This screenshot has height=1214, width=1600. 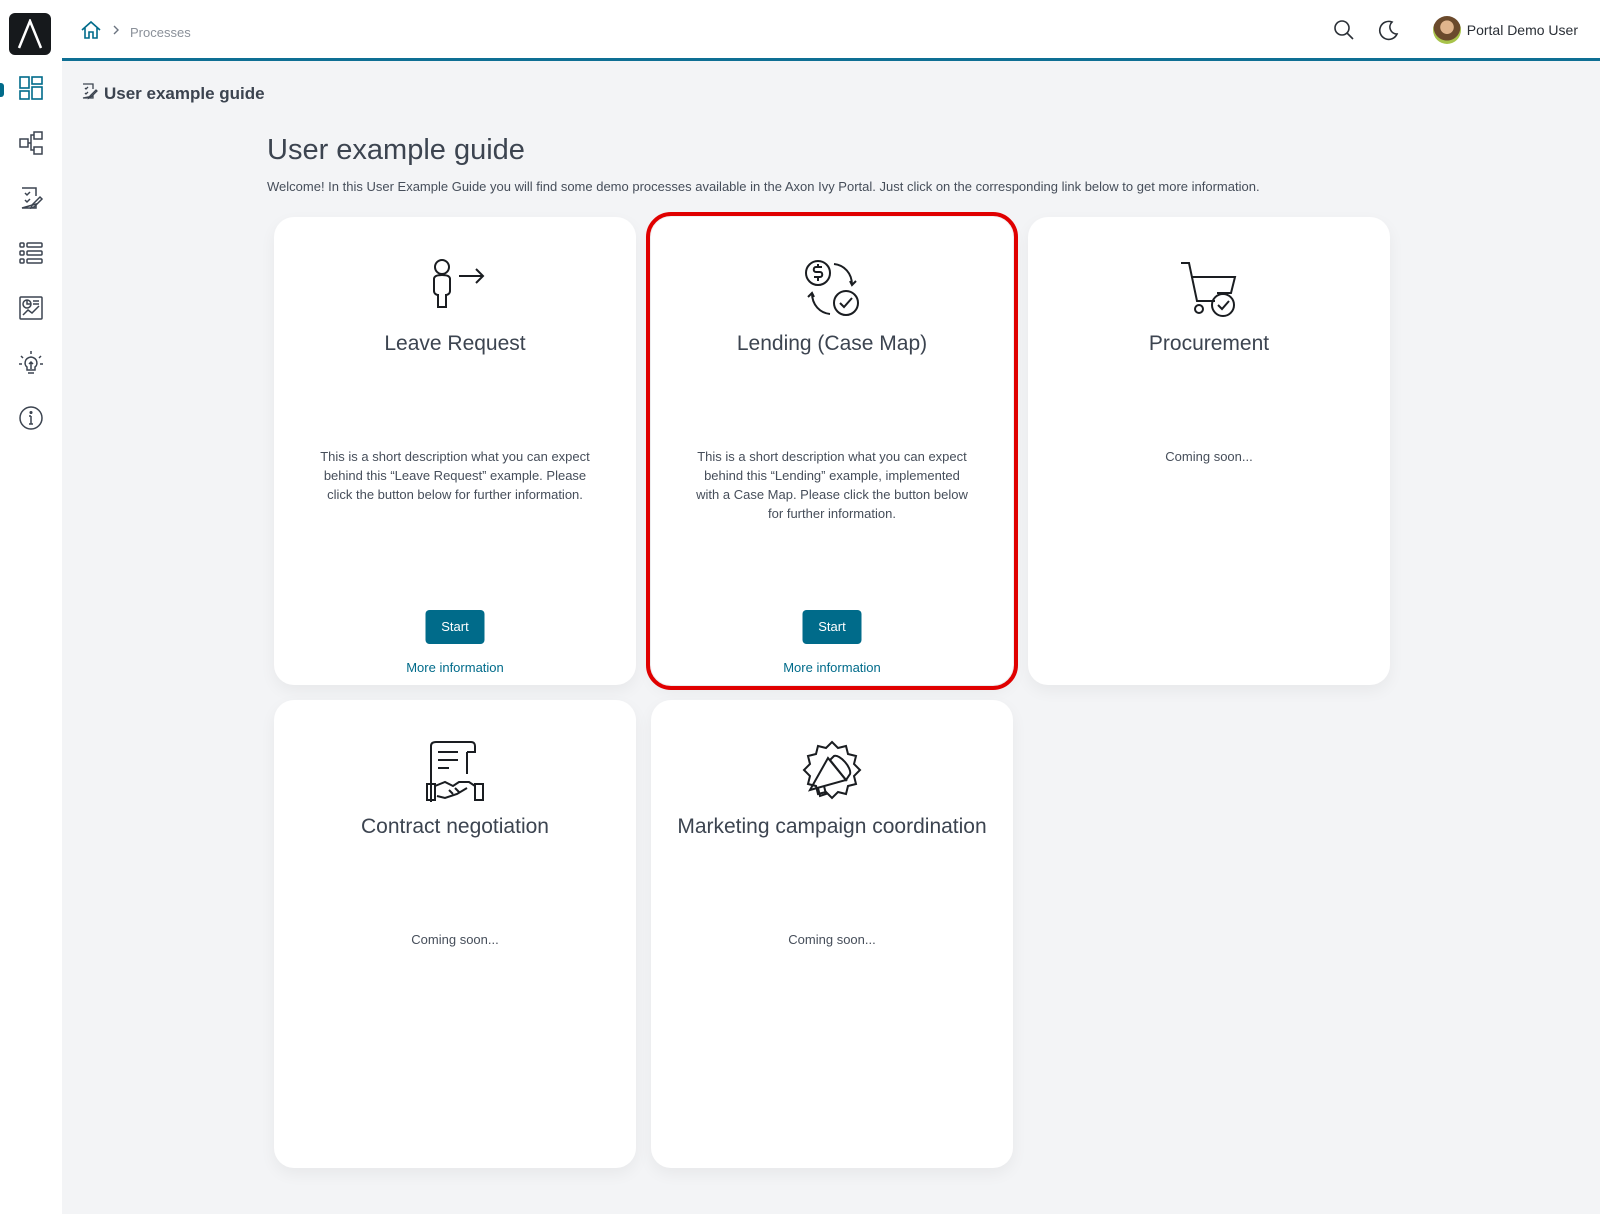 I want to click on megaphone-icon, so click(x=832, y=772).